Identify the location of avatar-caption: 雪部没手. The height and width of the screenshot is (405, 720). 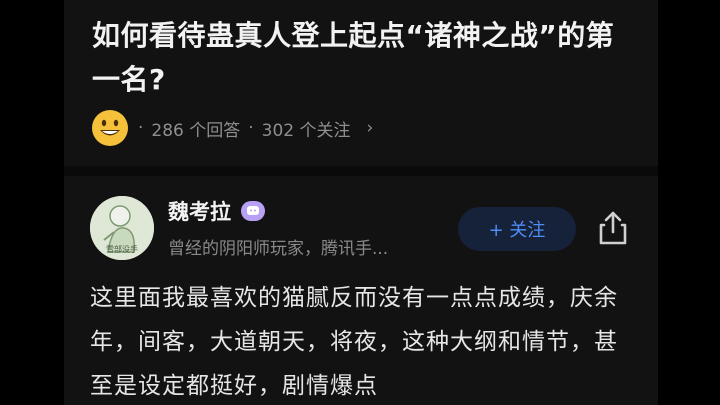
(122, 249).